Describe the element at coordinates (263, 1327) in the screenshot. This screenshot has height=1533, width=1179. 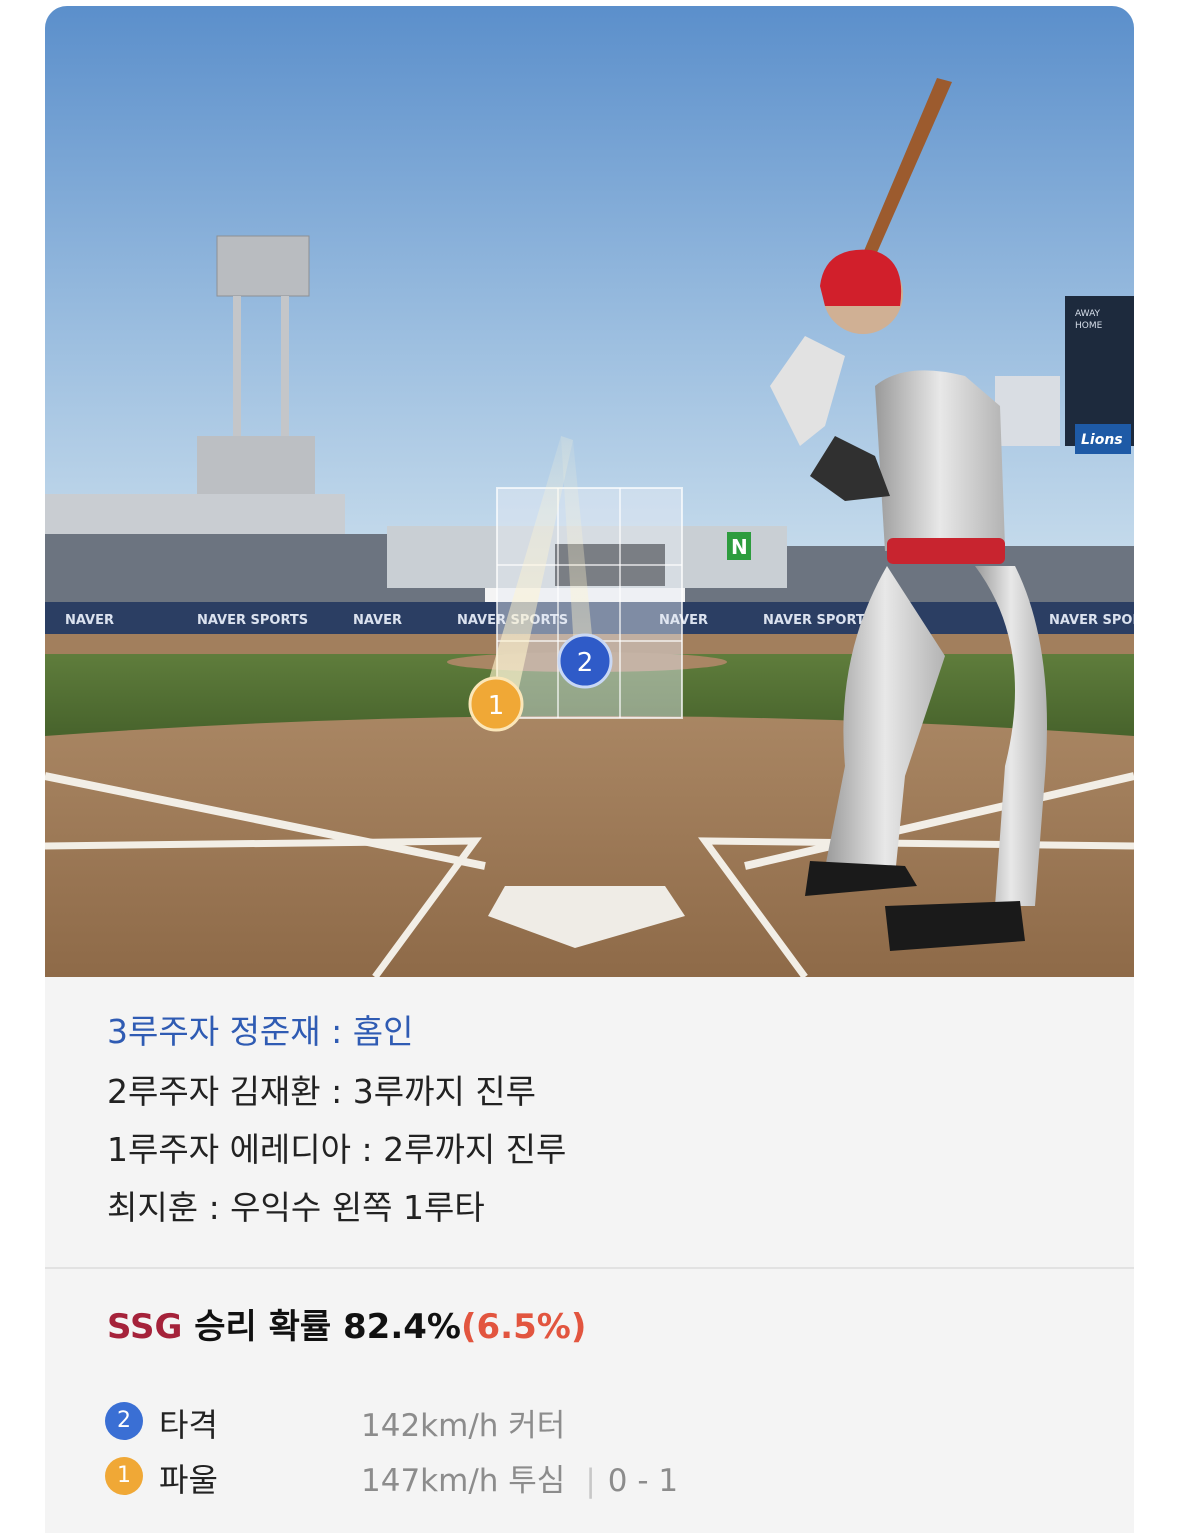
I see `win-prob-label: 승리 확률` at that location.